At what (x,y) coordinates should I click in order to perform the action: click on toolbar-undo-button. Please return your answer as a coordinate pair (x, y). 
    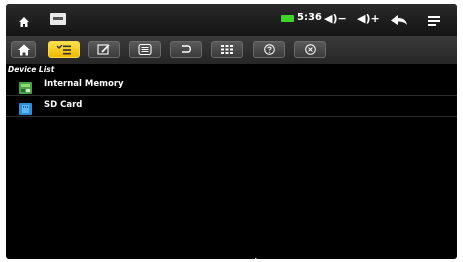
    Looking at the image, I should click on (186, 49).